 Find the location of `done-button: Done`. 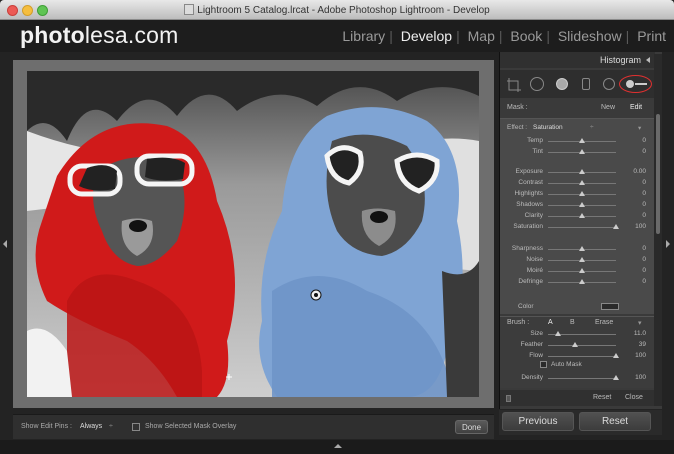

done-button: Done is located at coordinates (471, 427).